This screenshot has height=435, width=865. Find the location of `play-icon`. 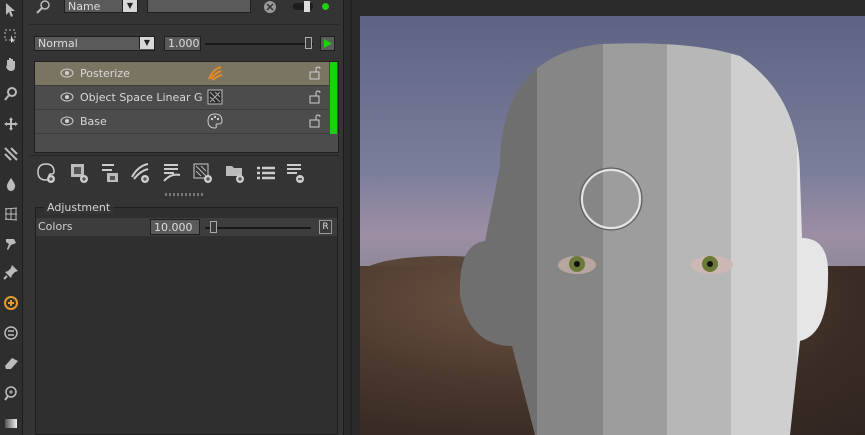

play-icon is located at coordinates (328, 43).